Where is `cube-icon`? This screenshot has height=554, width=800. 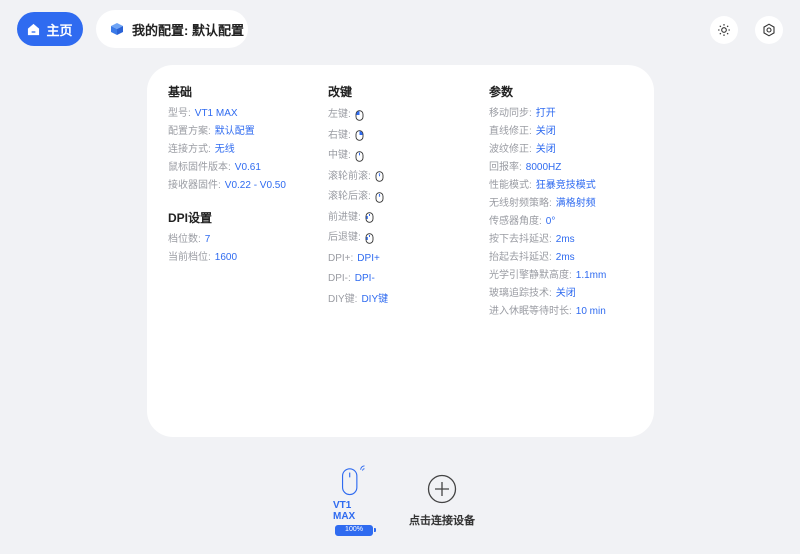
cube-icon is located at coordinates (117, 29).